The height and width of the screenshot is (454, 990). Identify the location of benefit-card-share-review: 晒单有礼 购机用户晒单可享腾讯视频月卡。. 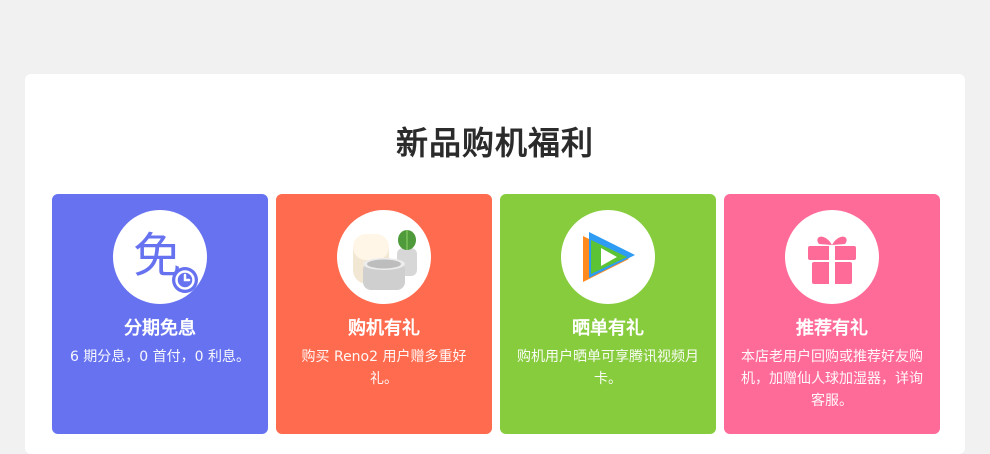
(608, 314).